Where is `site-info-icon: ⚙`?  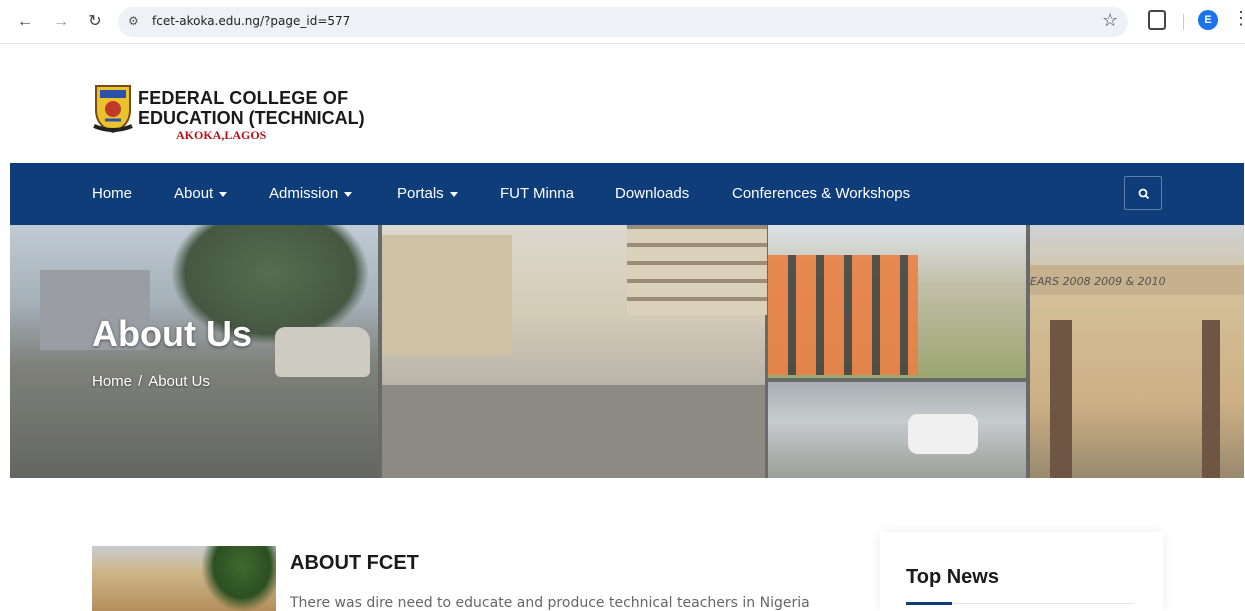 site-info-icon: ⚙ is located at coordinates (133, 21).